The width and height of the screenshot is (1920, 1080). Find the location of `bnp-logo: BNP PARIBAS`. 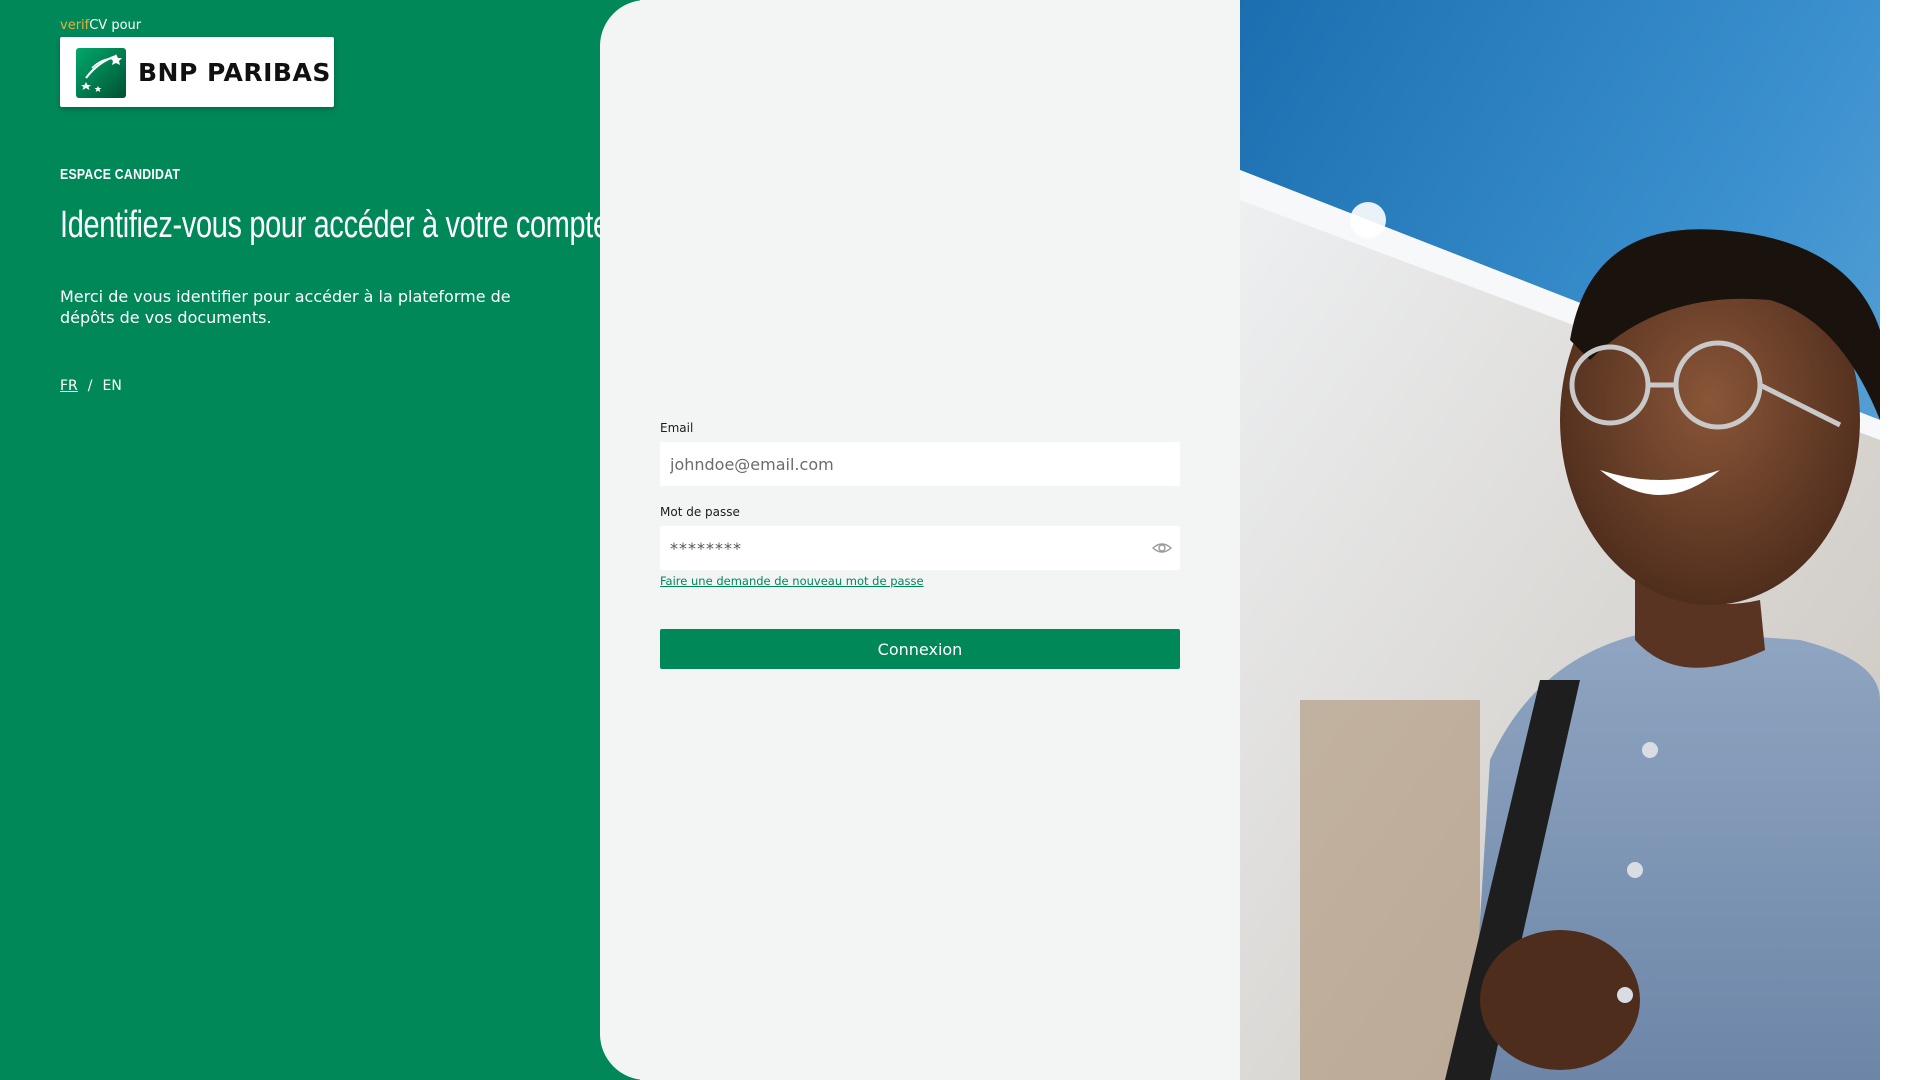

bnp-logo: BNP PARIBAS is located at coordinates (197, 72).